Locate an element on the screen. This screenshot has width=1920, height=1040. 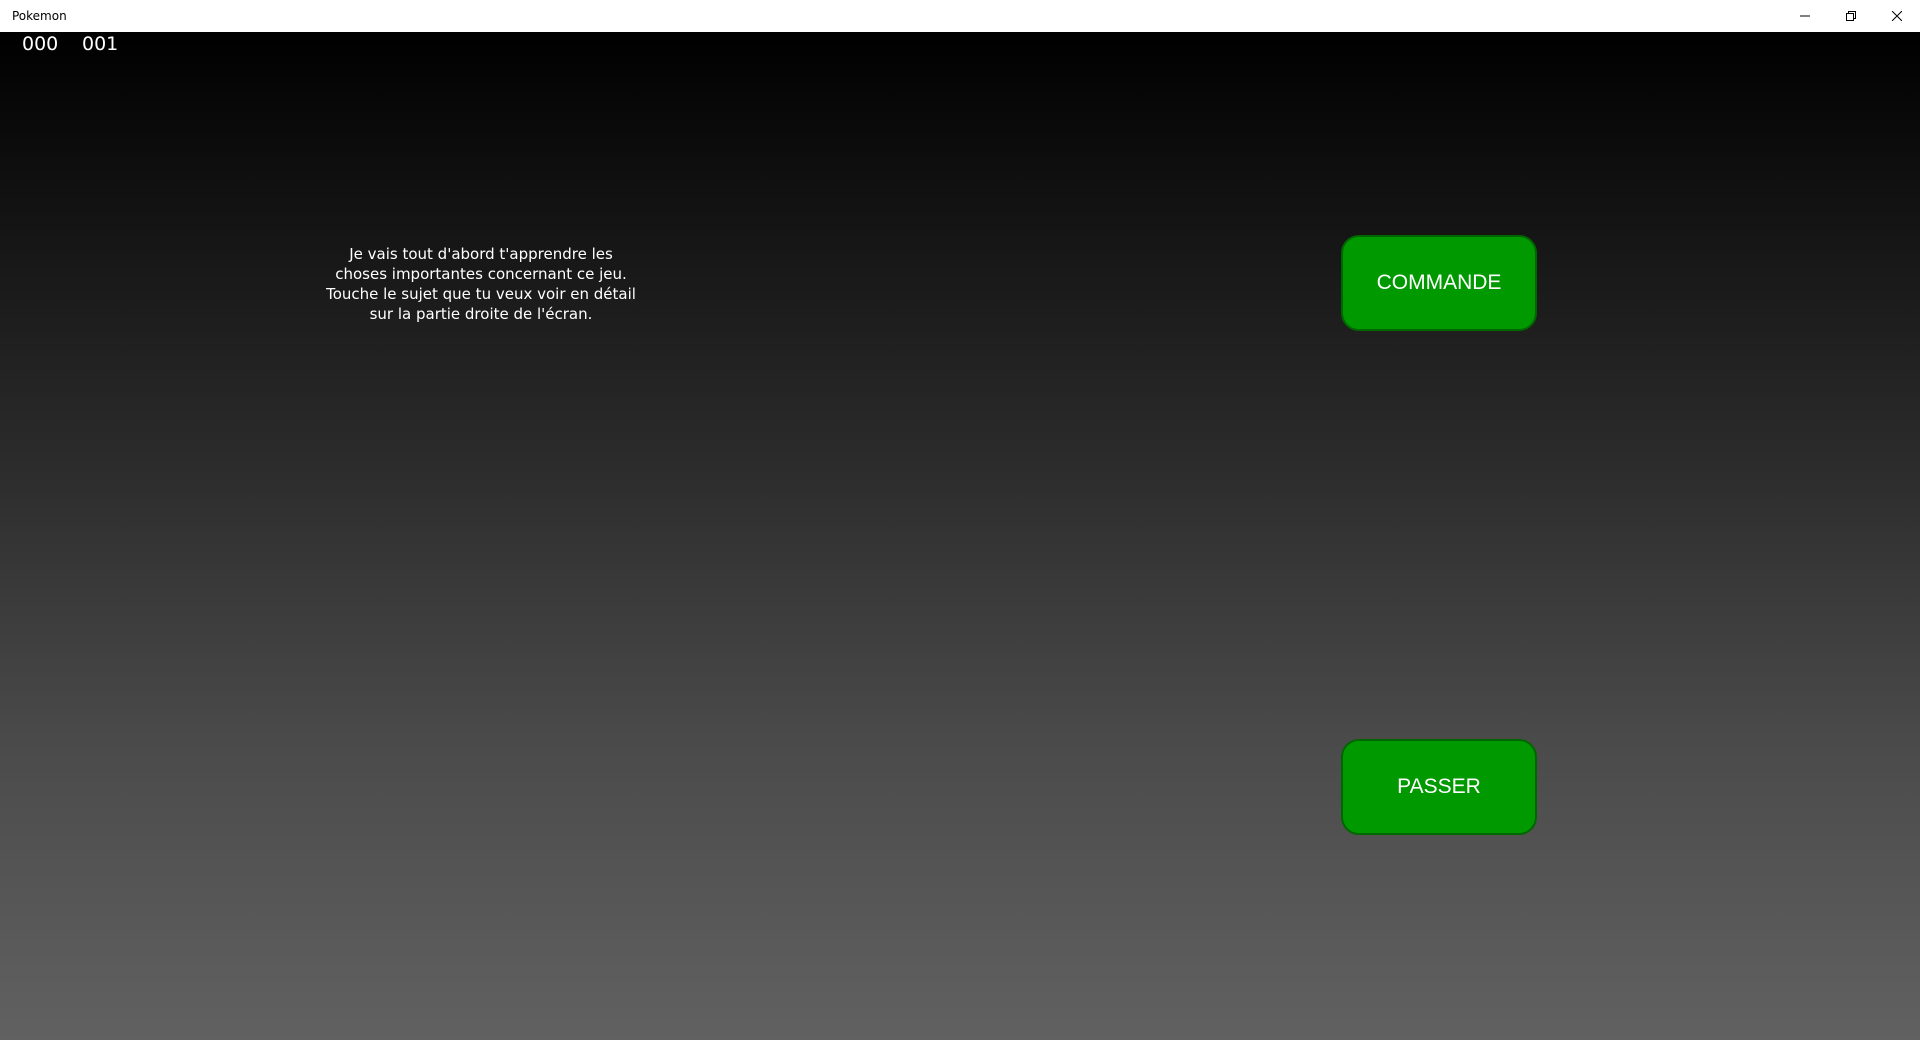
passer-button: PASSER is located at coordinates (1439, 787).